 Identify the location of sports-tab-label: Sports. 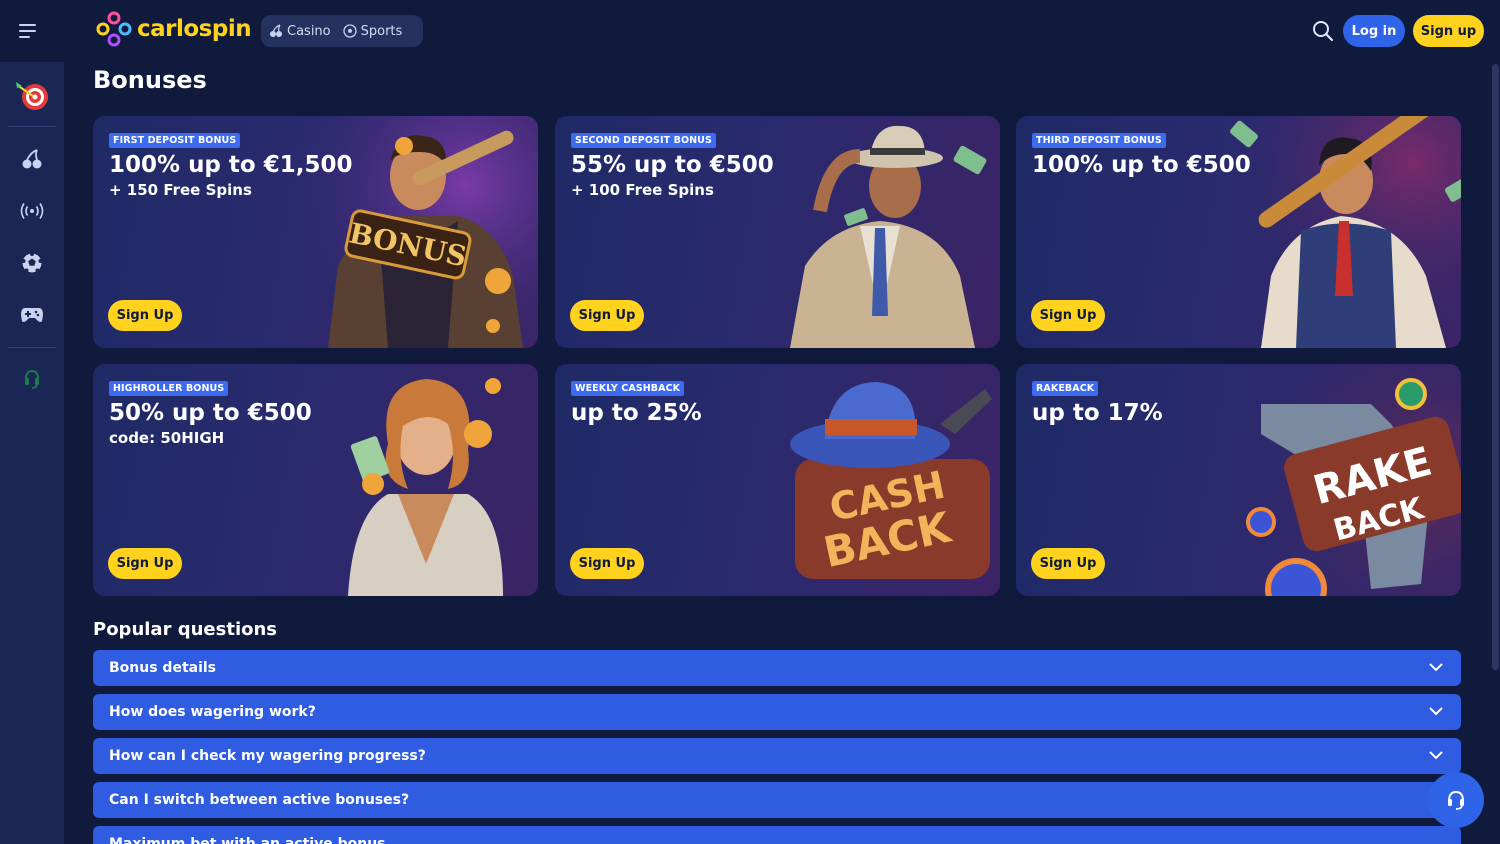
(381, 31).